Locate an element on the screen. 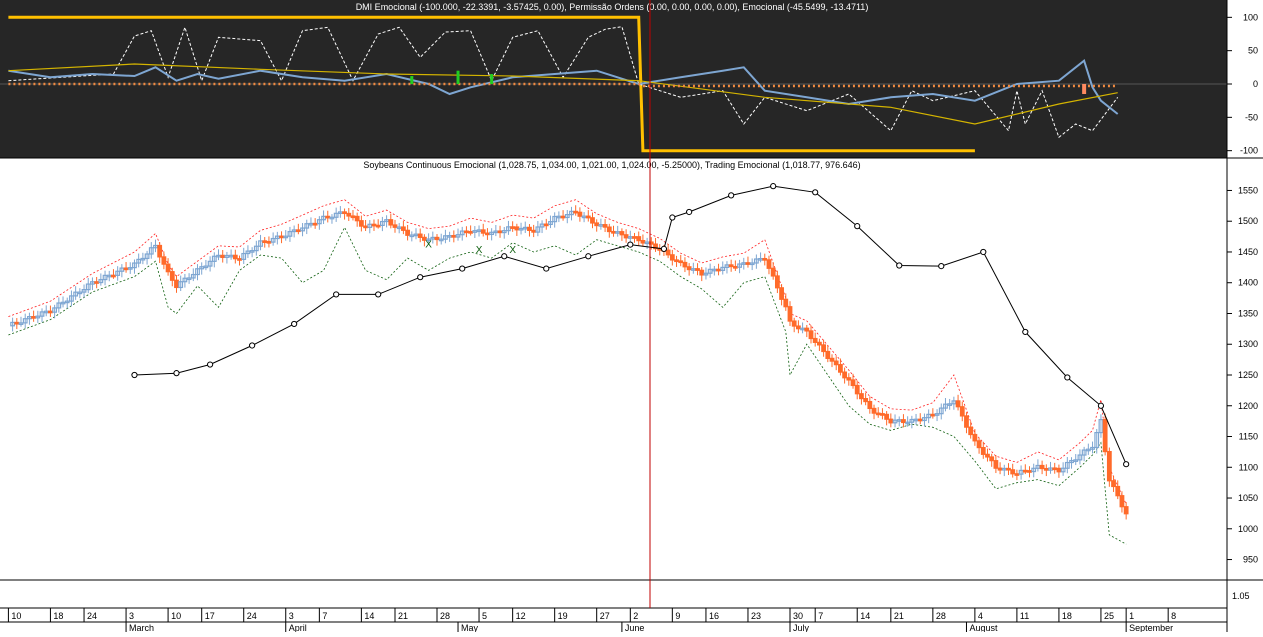  date-tick-label: 16 is located at coordinates (714, 616).